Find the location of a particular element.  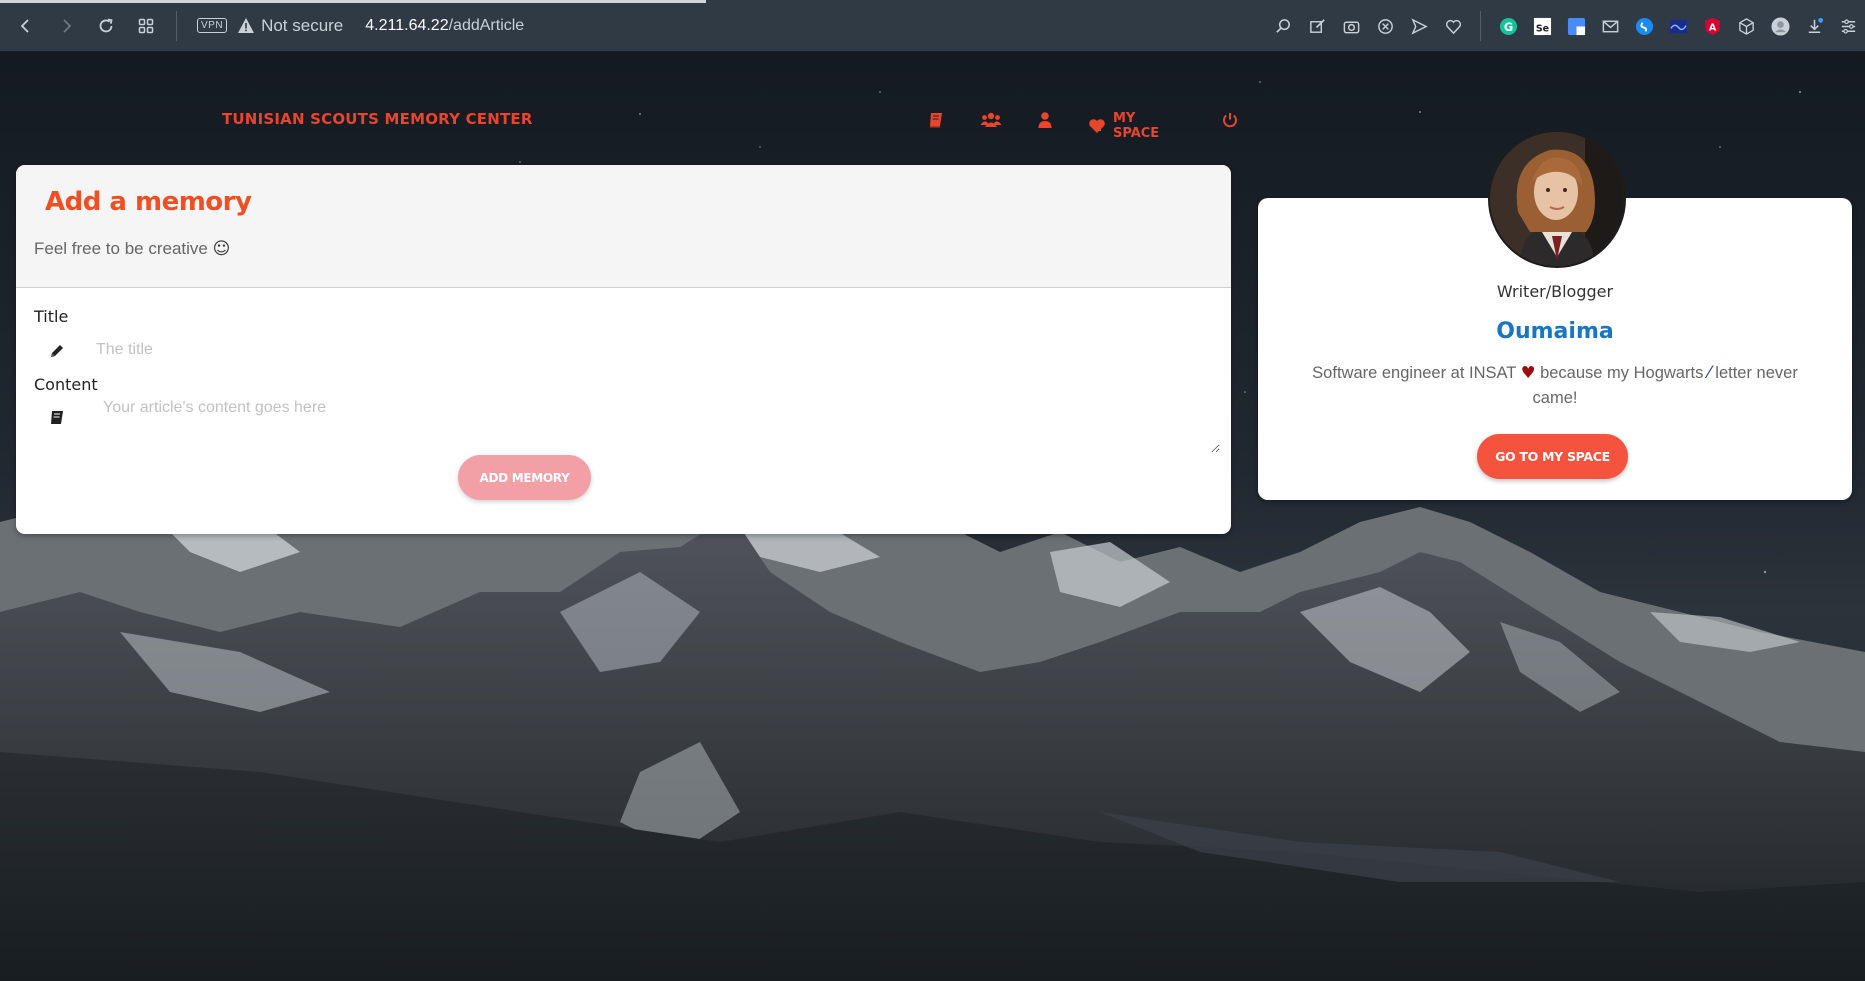

warning-icon is located at coordinates (246, 25).